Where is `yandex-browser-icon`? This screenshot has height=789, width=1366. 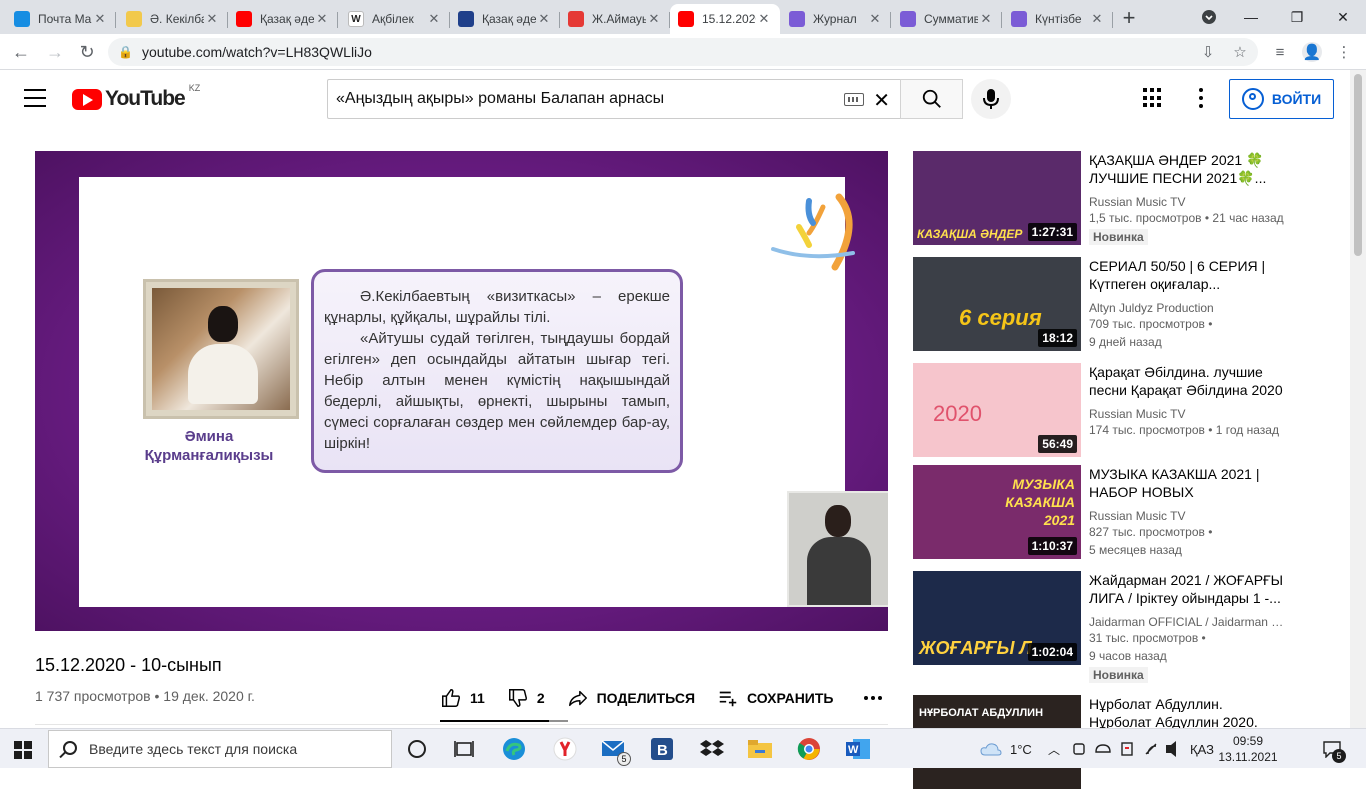
yandex-browser-icon is located at coordinates (565, 749).